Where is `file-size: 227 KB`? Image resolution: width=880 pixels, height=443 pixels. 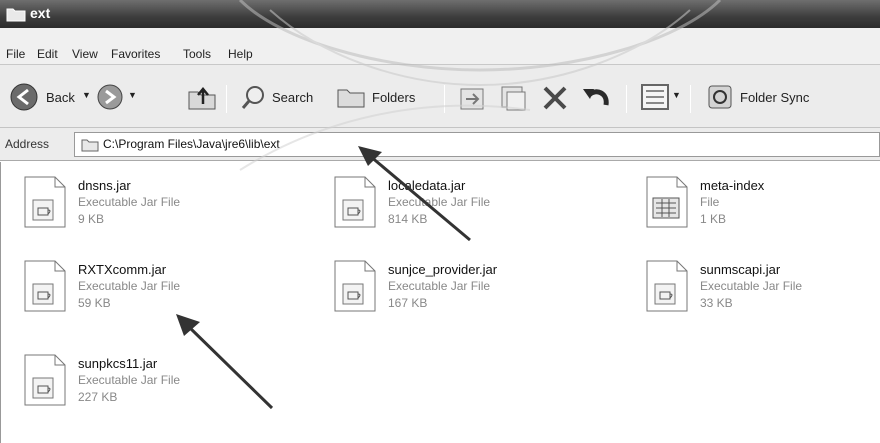
file-size: 227 KB is located at coordinates (98, 397).